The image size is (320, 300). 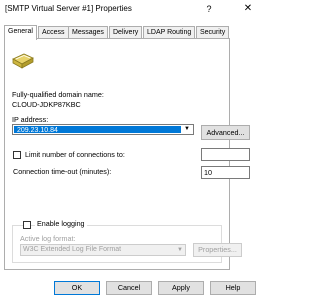 I want to click on log-format-dropdown: W3C Extended Log File Format ▼, so click(x=103, y=250).